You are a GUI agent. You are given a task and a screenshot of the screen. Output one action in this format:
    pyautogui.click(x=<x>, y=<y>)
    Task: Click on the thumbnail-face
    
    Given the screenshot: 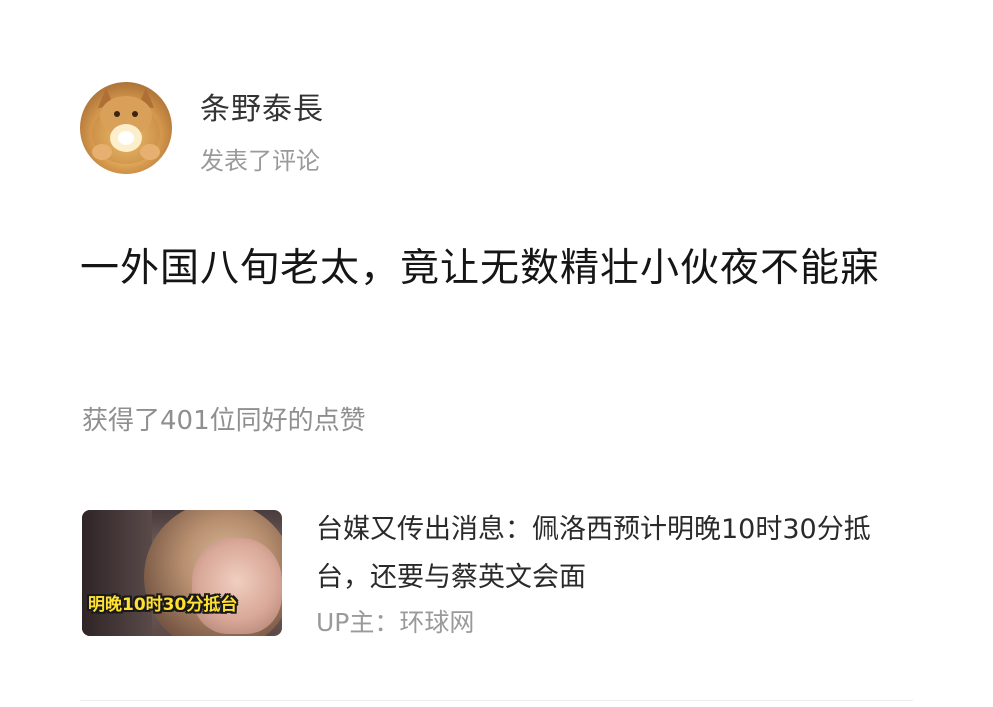 What is the action you would take?
    pyautogui.click(x=237, y=586)
    